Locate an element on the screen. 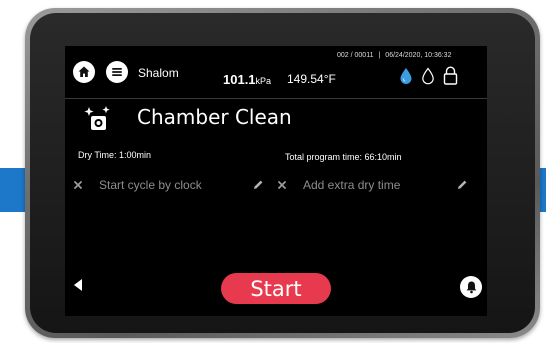  option-label: Start cycle by clock is located at coordinates (150, 185).